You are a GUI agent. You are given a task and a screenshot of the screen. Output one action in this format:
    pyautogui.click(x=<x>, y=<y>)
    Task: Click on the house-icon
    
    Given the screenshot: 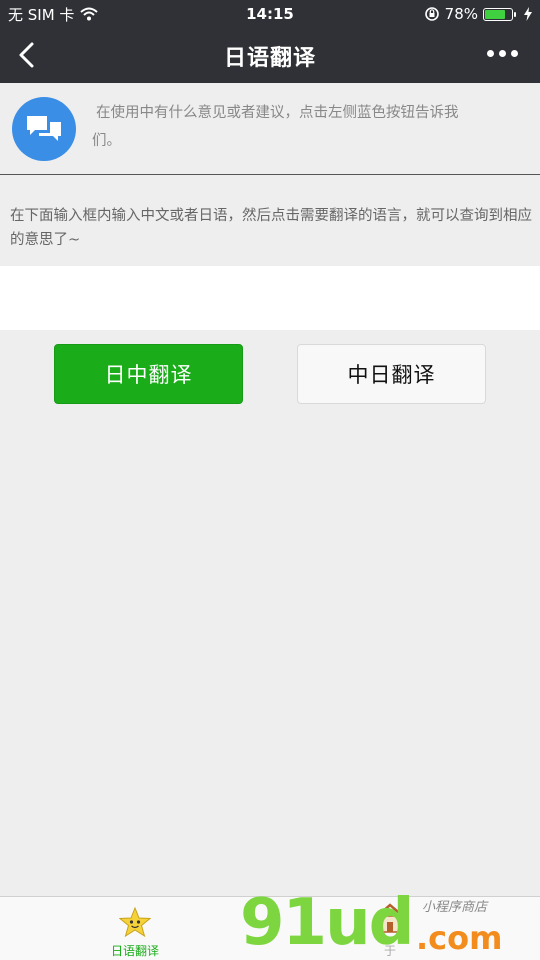 What is the action you would take?
    pyautogui.click(x=390, y=918)
    